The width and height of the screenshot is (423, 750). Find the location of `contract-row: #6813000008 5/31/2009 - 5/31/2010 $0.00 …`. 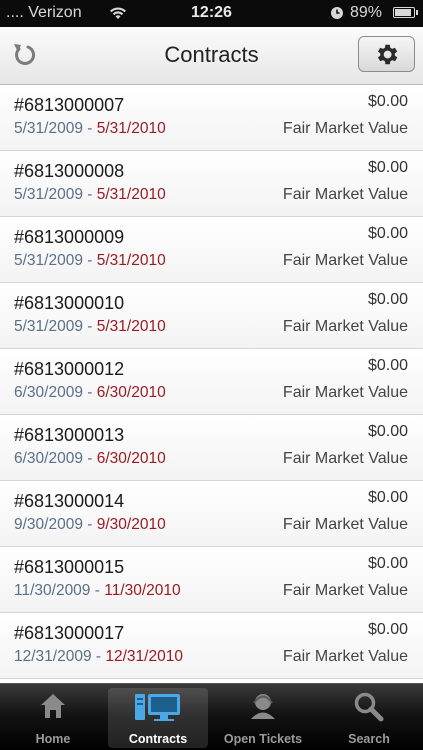

contract-row: #6813000008 5/31/2009 - 5/31/2010 $0.00 … is located at coordinates (211, 184).